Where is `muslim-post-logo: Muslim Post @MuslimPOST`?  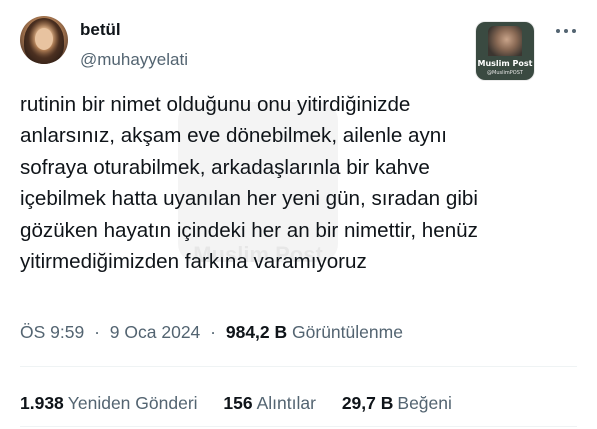
muslim-post-logo: Muslim Post @MuslimPOST is located at coordinates (505, 51).